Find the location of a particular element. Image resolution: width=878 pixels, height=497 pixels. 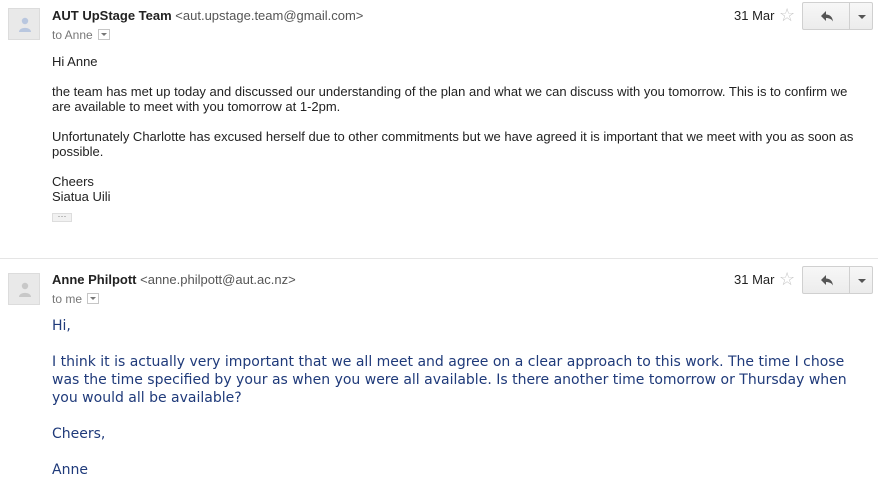

body-greeting: Hi, is located at coordinates (61, 326).